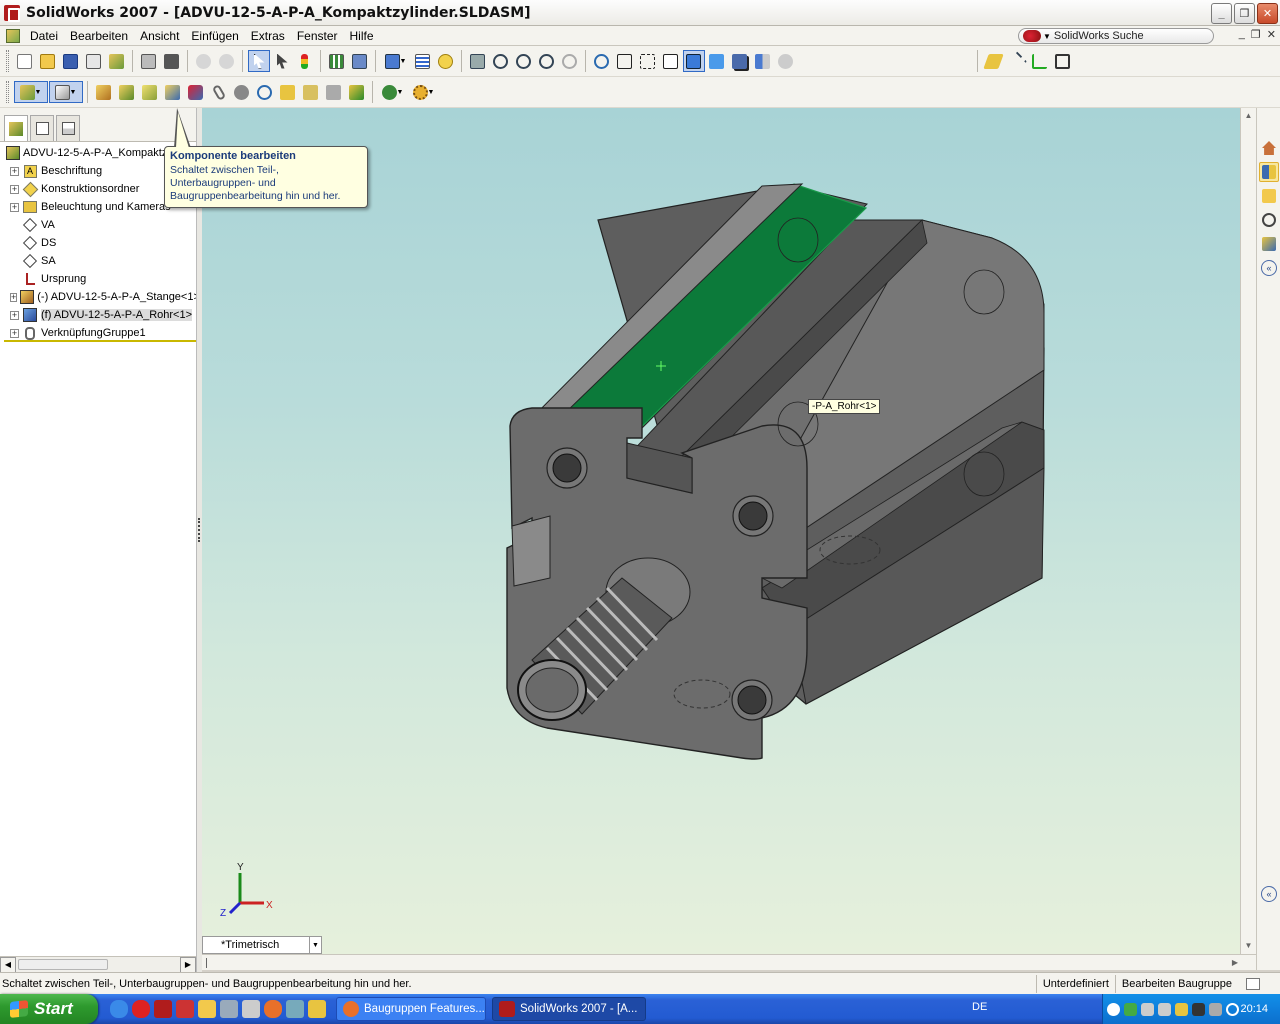 The height and width of the screenshot is (1024, 1280). Describe the element at coordinates (204, 61) in the screenshot. I see `undo-button` at that location.